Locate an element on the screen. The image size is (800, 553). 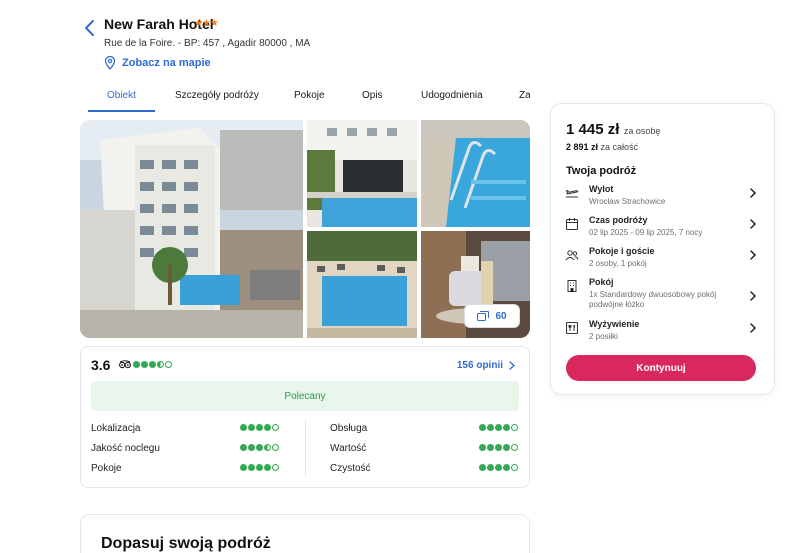
category-label: Jakość noclegu is located at coordinates (125, 448).